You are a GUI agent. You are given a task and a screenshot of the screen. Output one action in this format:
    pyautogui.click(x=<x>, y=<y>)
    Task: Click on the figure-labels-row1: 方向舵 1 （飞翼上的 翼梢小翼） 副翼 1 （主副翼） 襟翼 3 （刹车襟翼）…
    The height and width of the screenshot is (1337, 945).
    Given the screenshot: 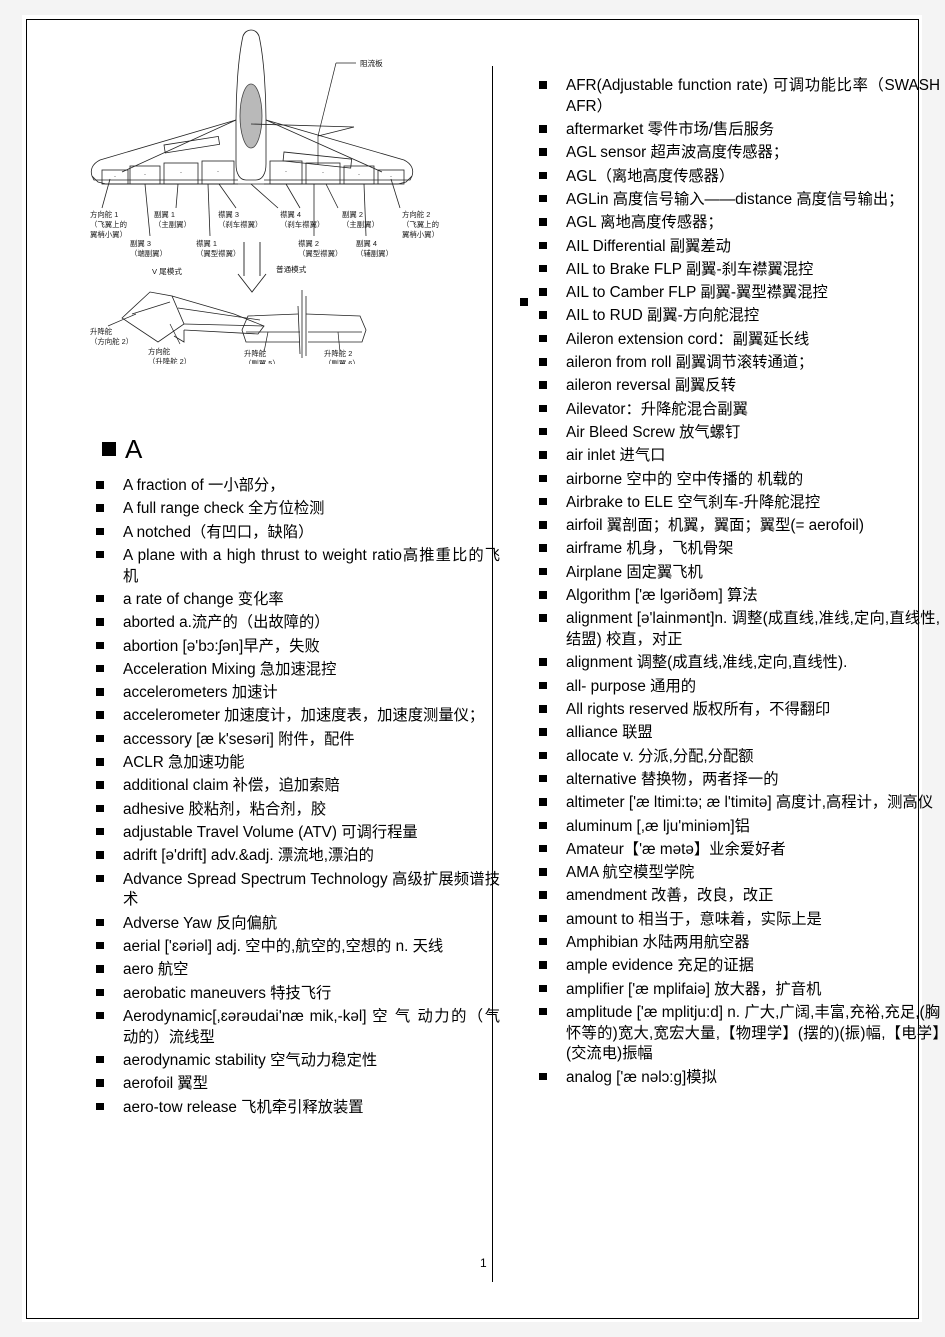 What is the action you would take?
    pyautogui.click(x=264, y=224)
    